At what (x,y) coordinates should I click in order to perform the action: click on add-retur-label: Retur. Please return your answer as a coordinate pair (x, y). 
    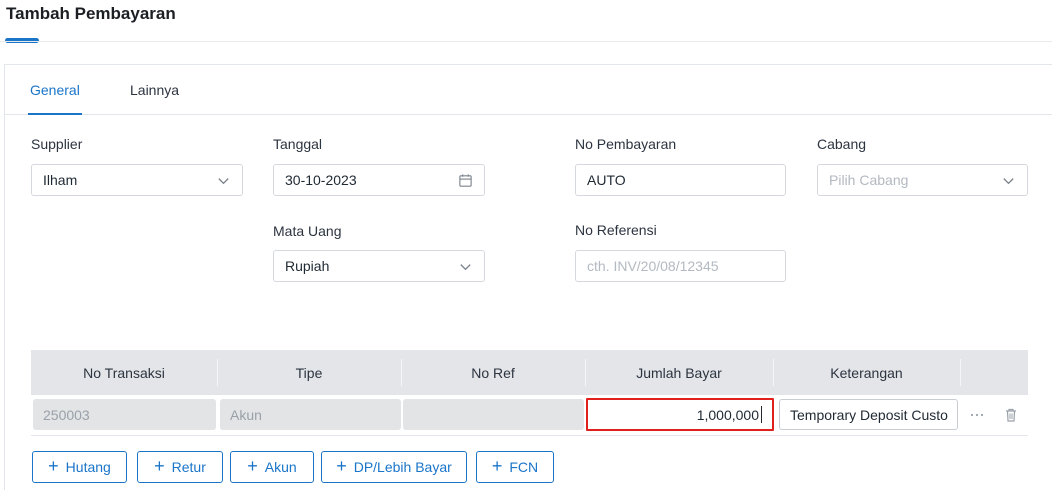
    Looking at the image, I should click on (188, 467).